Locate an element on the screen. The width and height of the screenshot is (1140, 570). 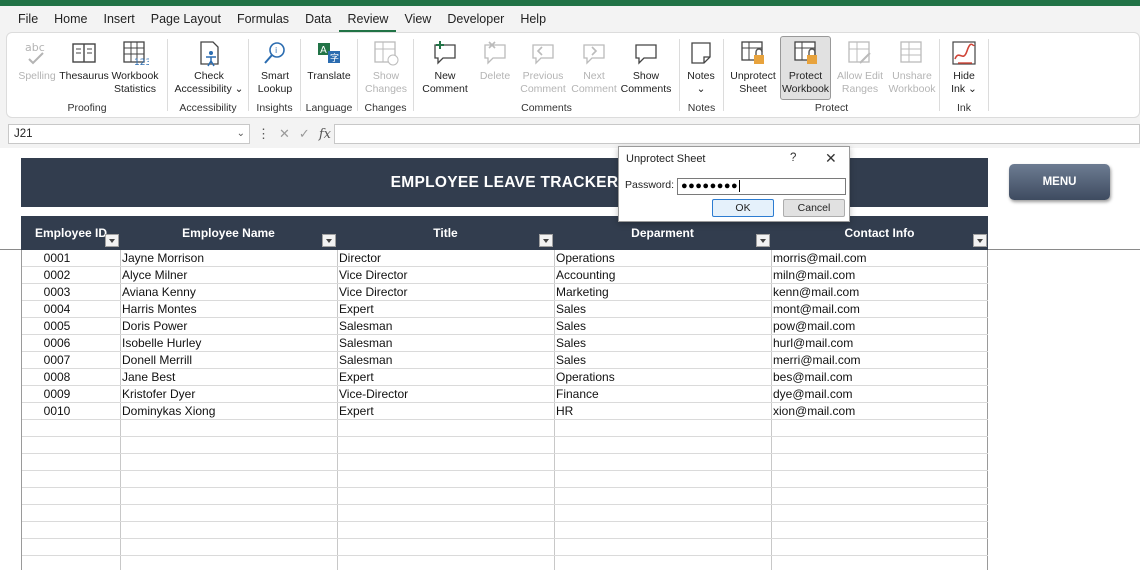
table-cell: merri@mail.com is located at coordinates (879, 360).